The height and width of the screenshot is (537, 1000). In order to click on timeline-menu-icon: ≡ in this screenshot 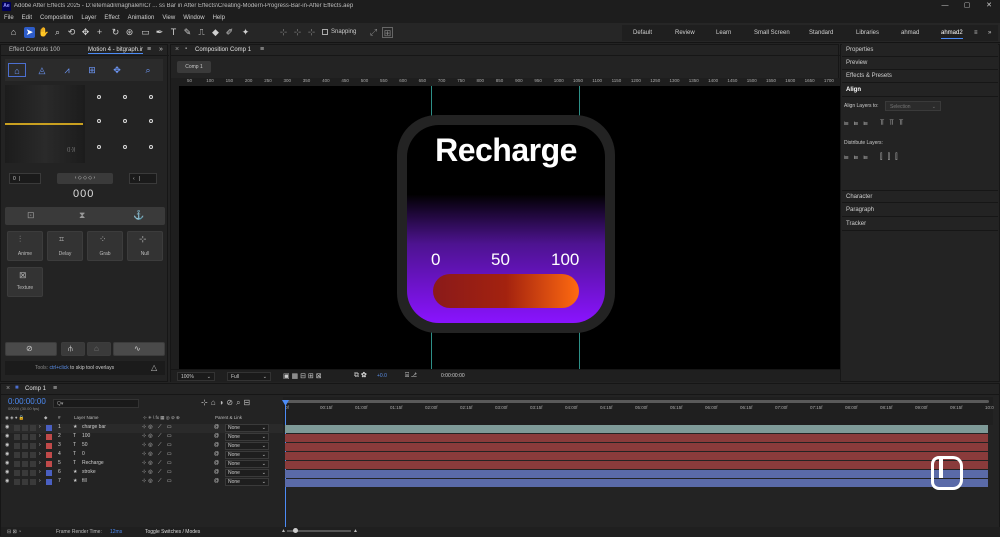, I will do `click(55, 388)`.